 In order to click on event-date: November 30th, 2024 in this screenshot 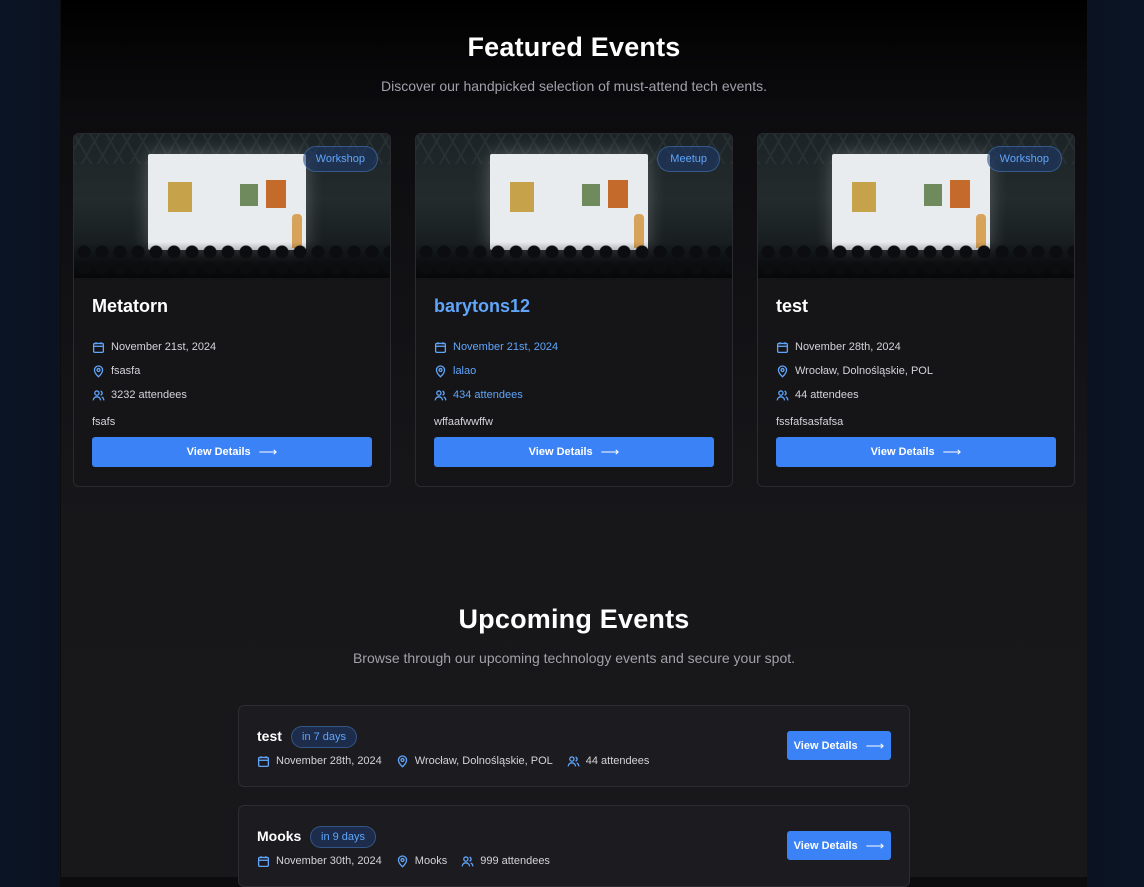, I will do `click(319, 861)`.